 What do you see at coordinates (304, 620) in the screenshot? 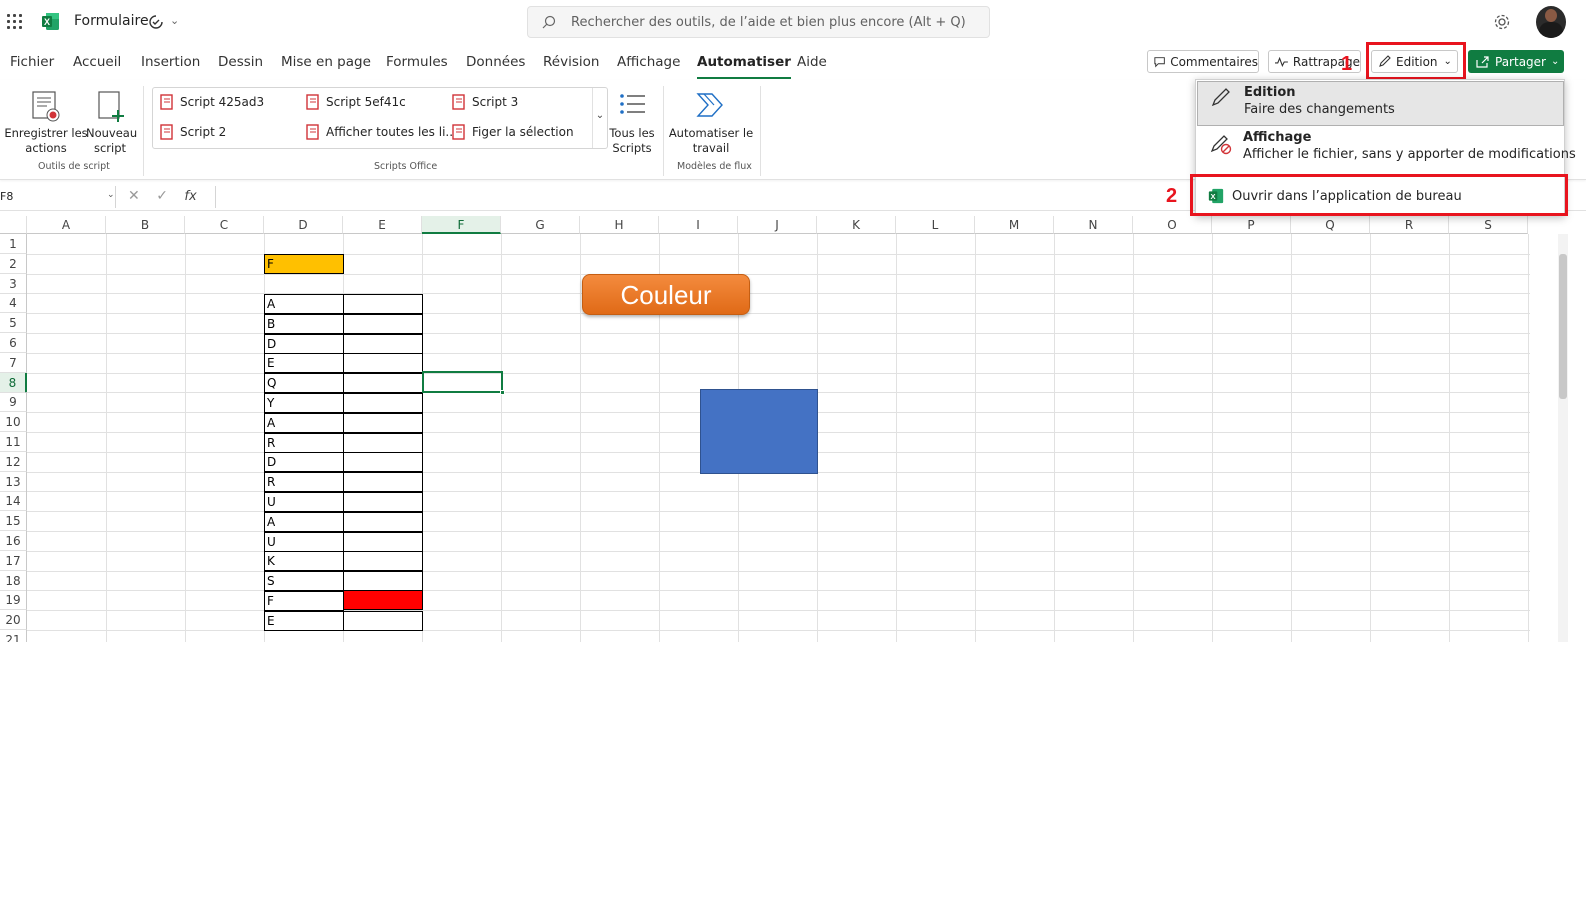
I see `cell-D20: E` at bounding box center [304, 620].